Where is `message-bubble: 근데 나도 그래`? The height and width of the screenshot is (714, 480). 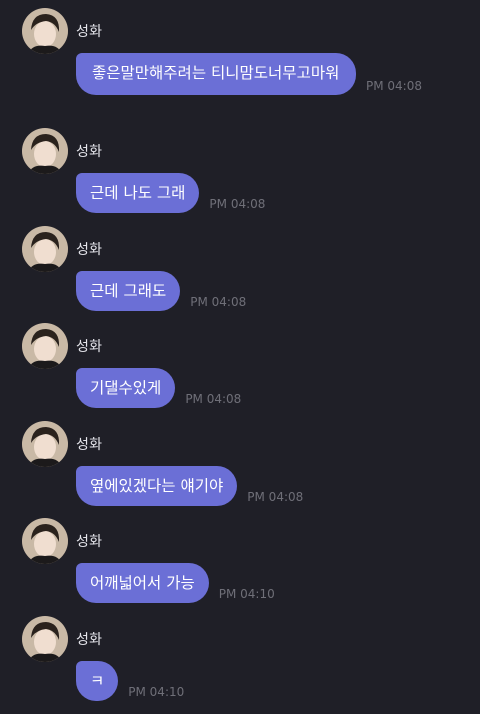
message-bubble: 근데 나도 그래 is located at coordinates (138, 193).